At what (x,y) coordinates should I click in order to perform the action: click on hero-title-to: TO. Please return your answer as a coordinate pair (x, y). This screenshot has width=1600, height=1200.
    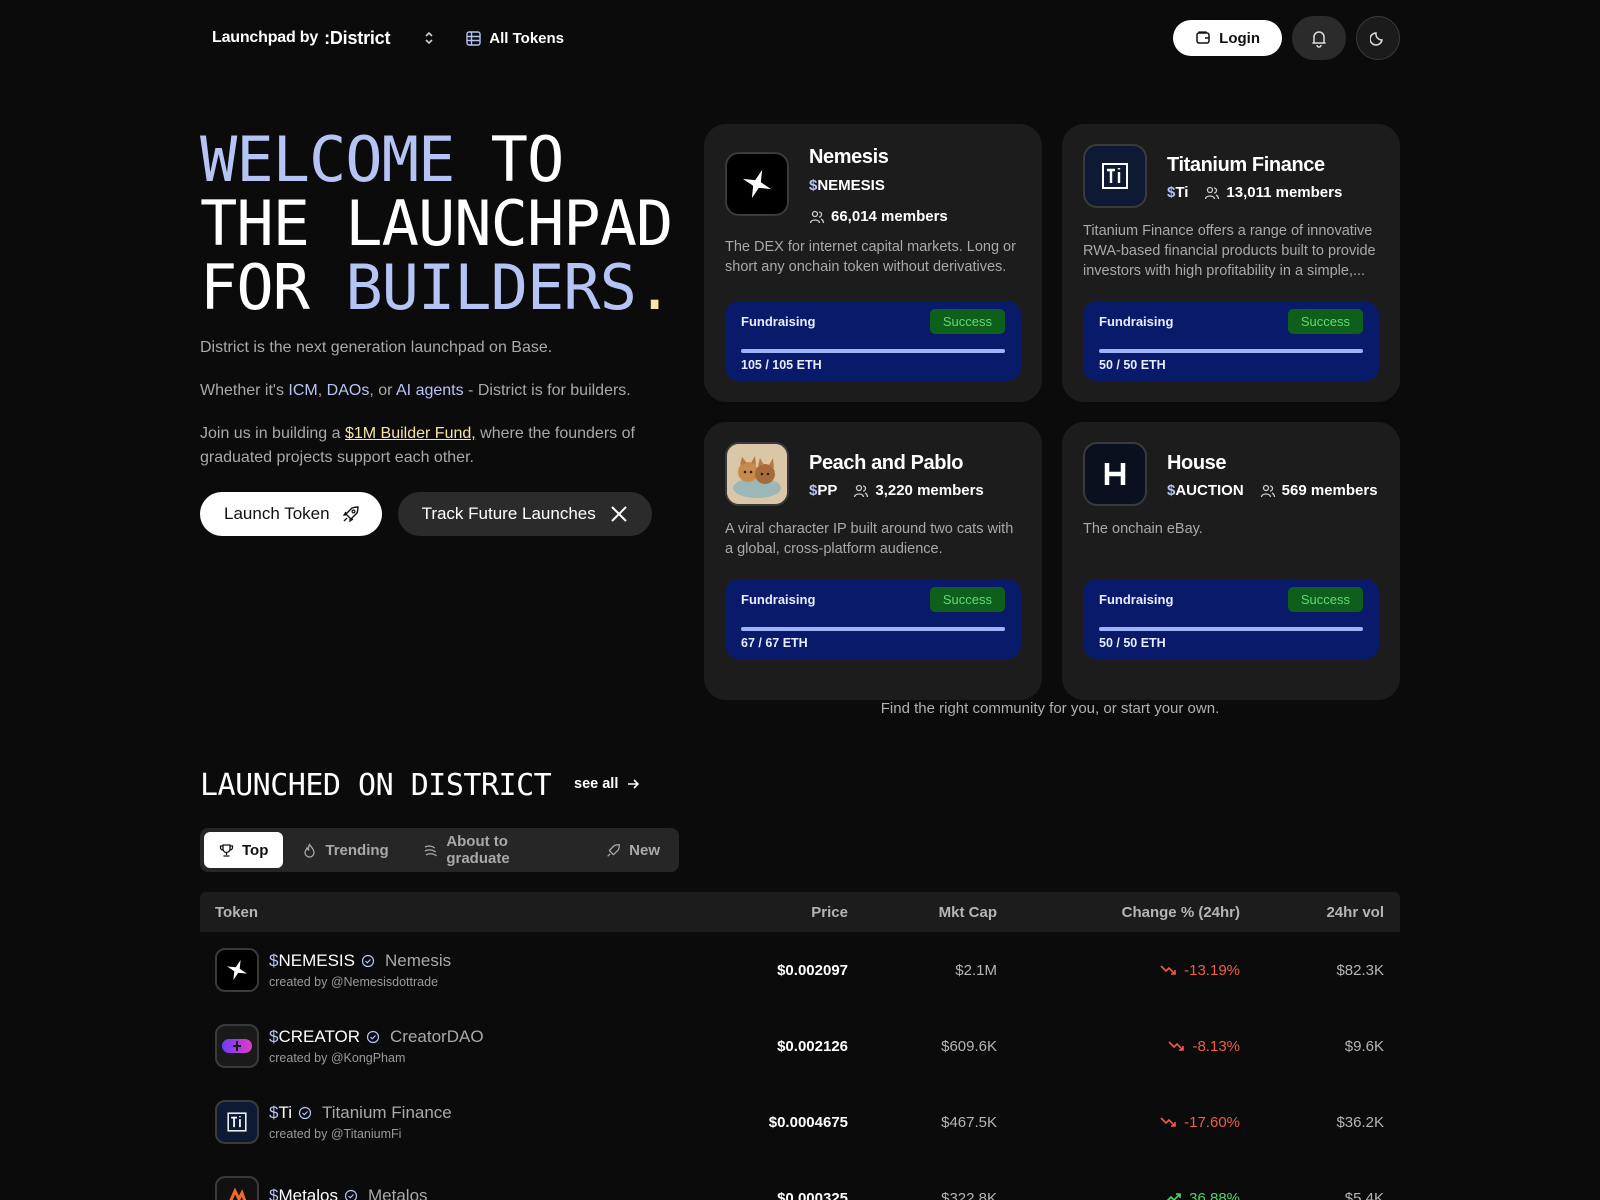
    Looking at the image, I should click on (509, 159).